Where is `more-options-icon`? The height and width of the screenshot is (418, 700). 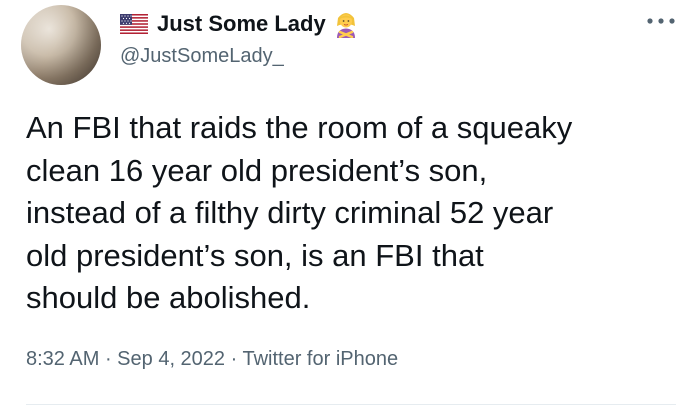
more-options-icon is located at coordinates (661, 21).